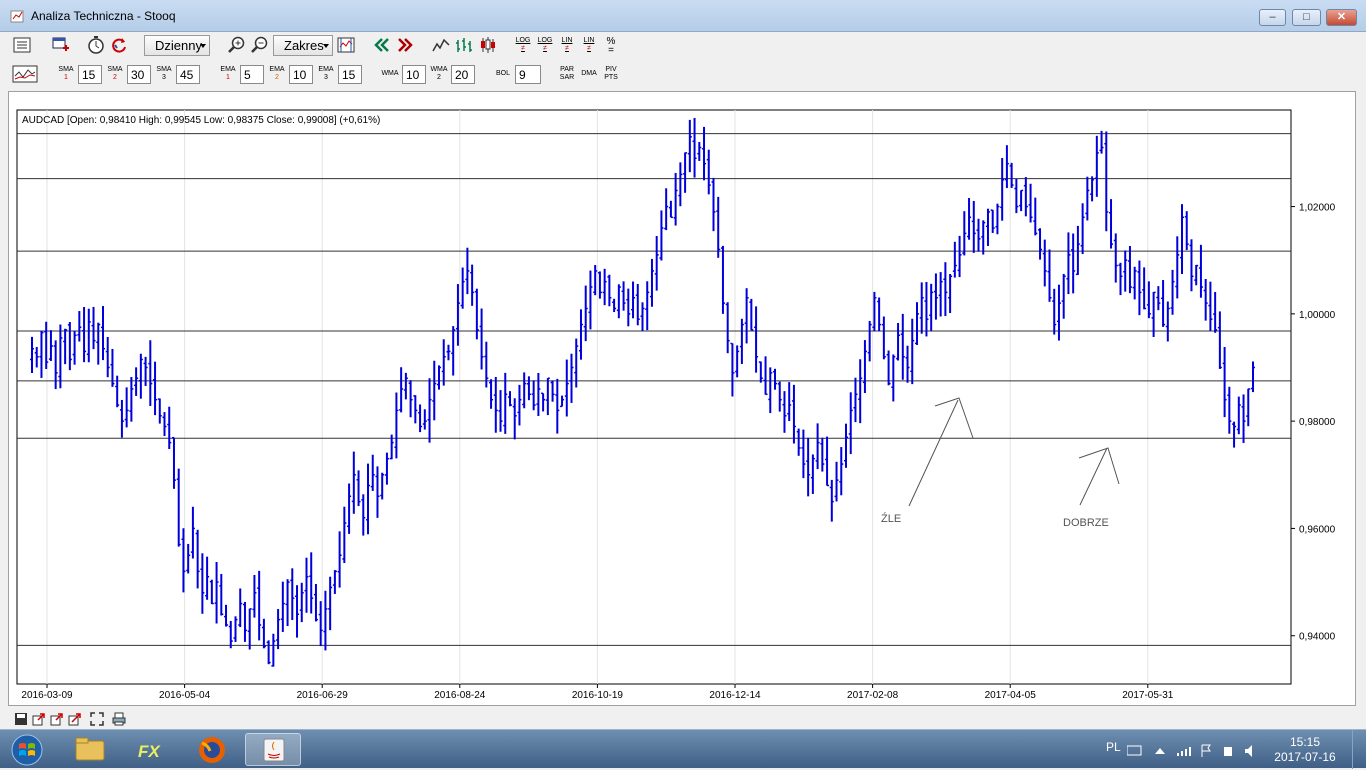 The width and height of the screenshot is (1366, 770). I want to click on y-tick-label: 0,94000, so click(1317, 637).